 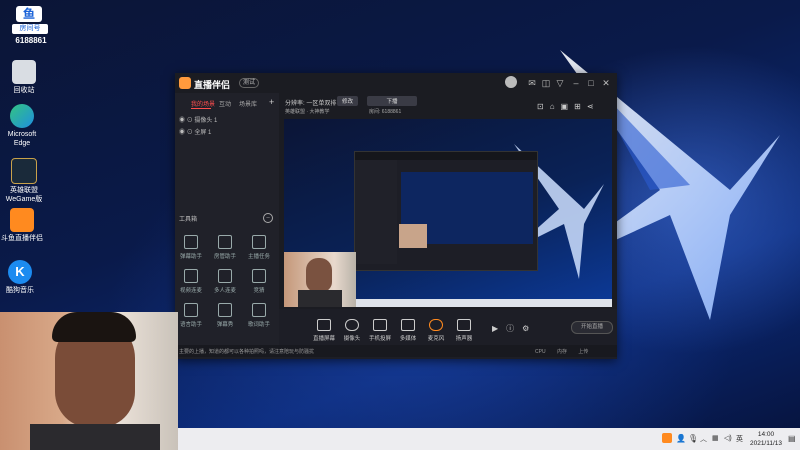 I want to click on more-icon: –, so click(x=268, y=218).